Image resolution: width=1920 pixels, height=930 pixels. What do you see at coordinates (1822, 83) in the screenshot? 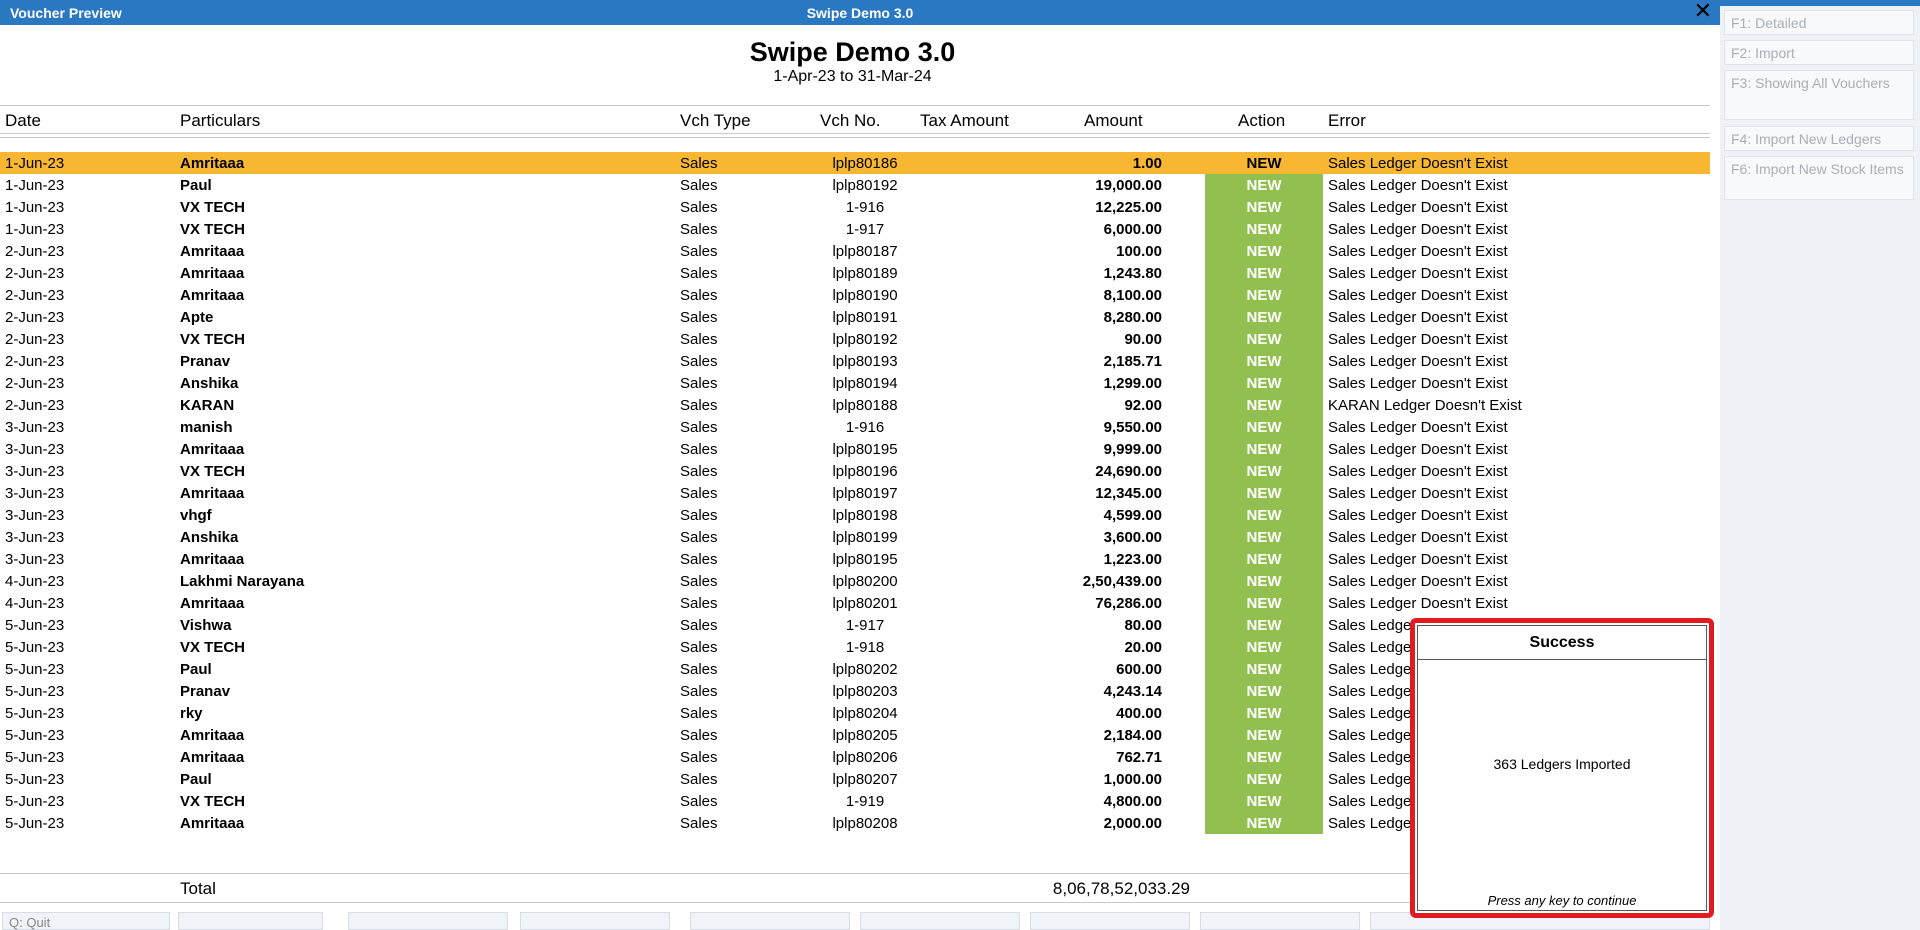
I see `f3-label: Showing All Vouchers` at bounding box center [1822, 83].